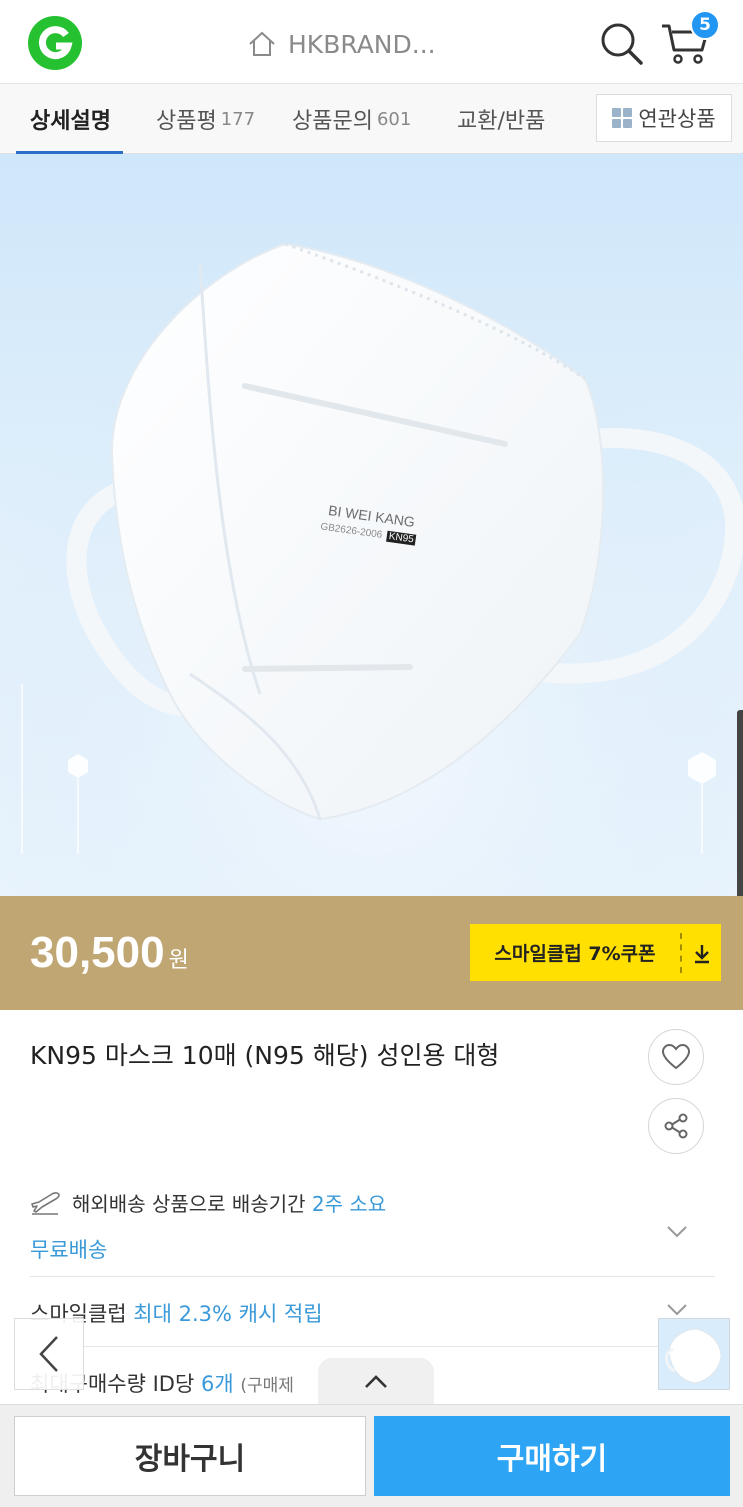 Image resolution: width=743 pixels, height=1507 pixels. I want to click on search-icon, so click(621, 43).